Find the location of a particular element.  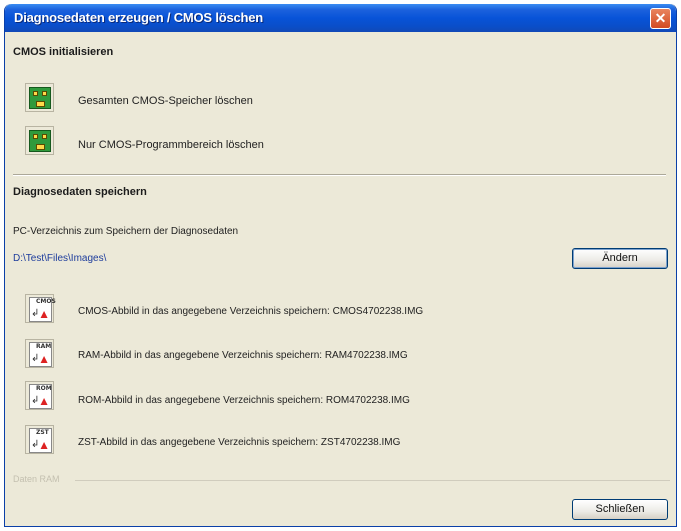

save-zst-image-button: ZST ↲ ▲ is located at coordinates (39, 439).